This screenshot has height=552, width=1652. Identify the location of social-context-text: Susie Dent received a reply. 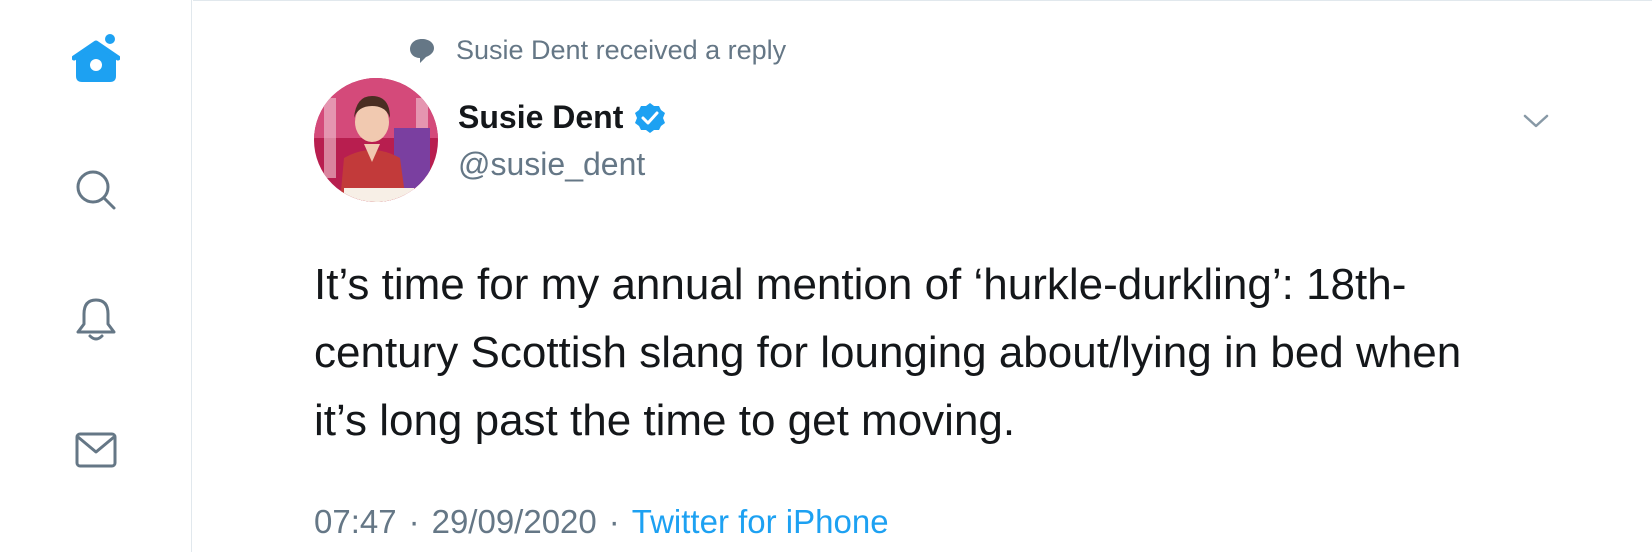
(621, 49).